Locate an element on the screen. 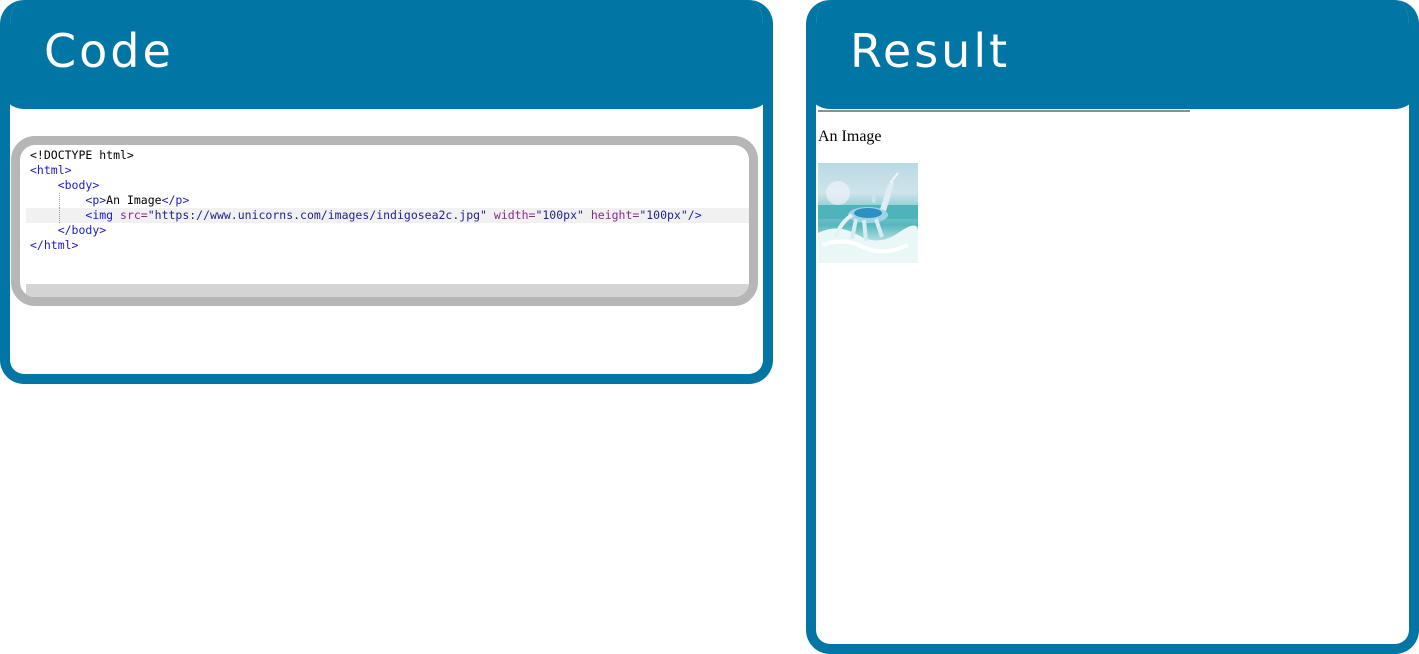  code-token: </p> is located at coordinates (175, 200).